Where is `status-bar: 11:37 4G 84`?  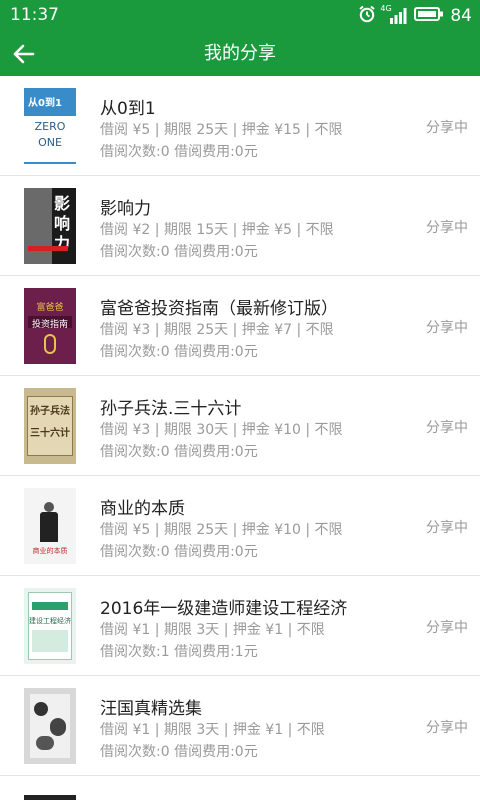 status-bar: 11:37 4G 84 is located at coordinates (240, 16).